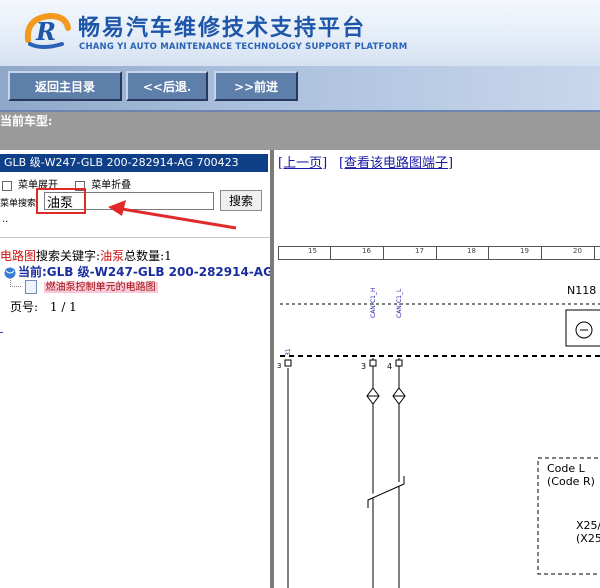 This screenshot has height=588, width=600. I want to click on pin-number: 4, so click(390, 366).